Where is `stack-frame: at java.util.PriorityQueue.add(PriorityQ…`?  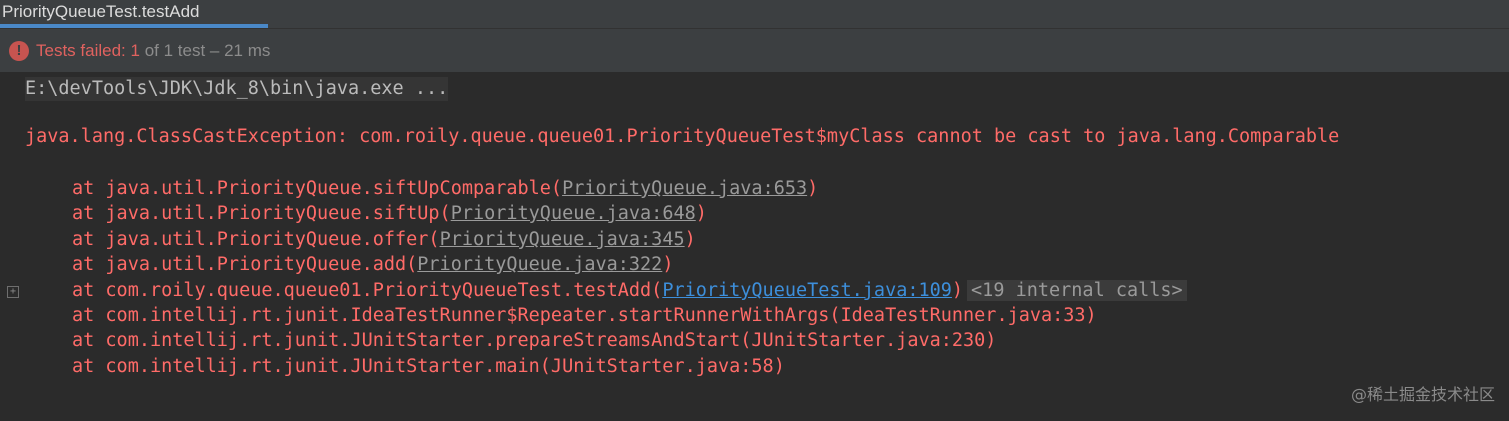
stack-frame: at java.util.PriorityQueue.add(PriorityQ… is located at coordinates (372, 265).